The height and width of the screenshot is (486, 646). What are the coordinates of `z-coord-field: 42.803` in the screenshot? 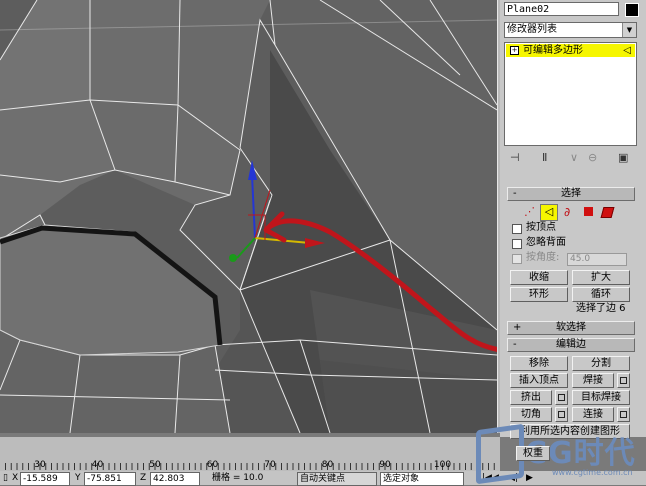 It's located at (175, 479).